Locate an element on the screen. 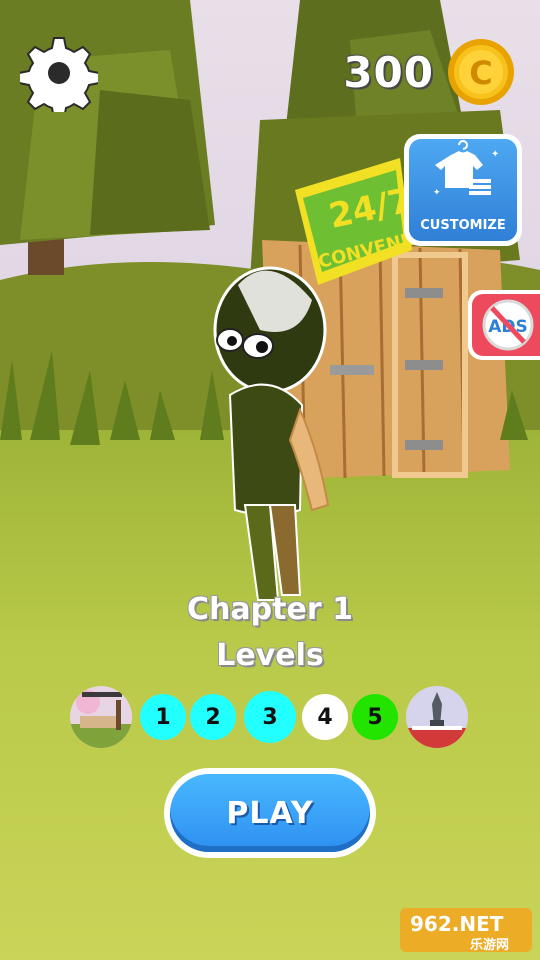 Image resolution: width=540 pixels, height=960 pixels. chapter-subtitle: Levels is located at coordinates (270, 655).